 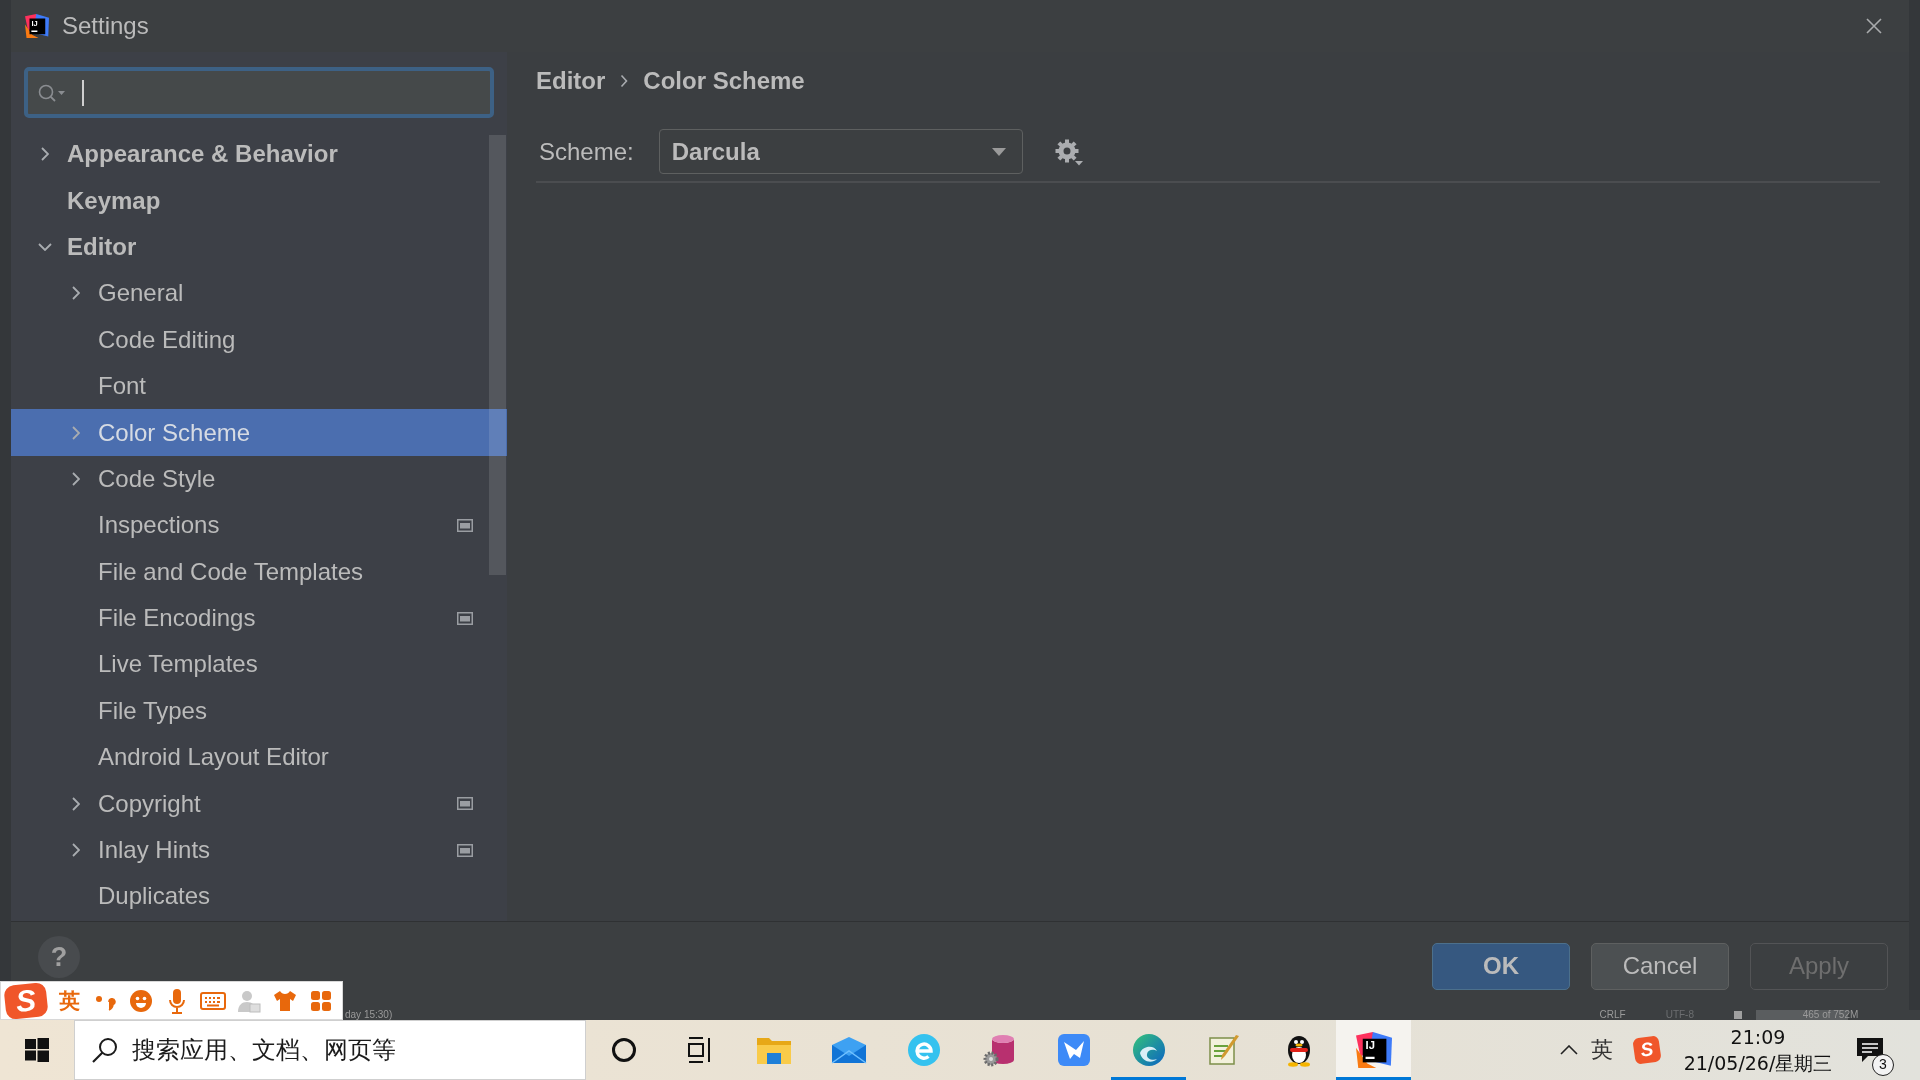 I want to click on window-title: Settings, so click(x=105, y=26).